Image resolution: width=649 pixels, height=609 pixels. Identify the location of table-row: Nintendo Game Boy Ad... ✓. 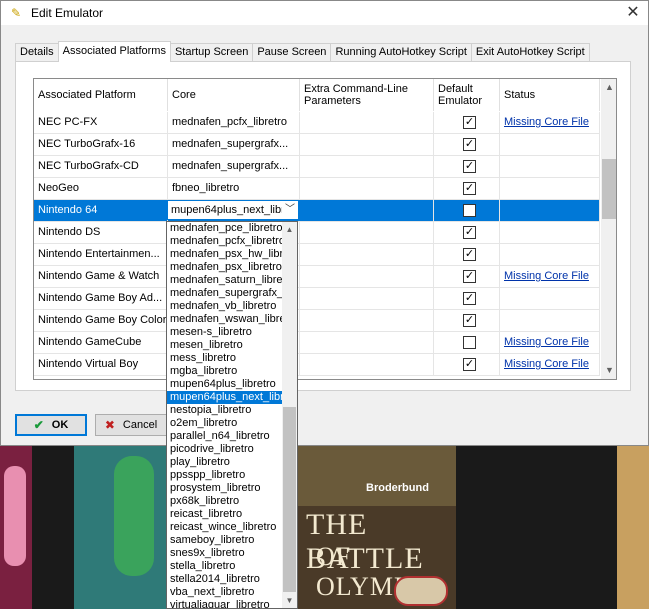
(317, 299).